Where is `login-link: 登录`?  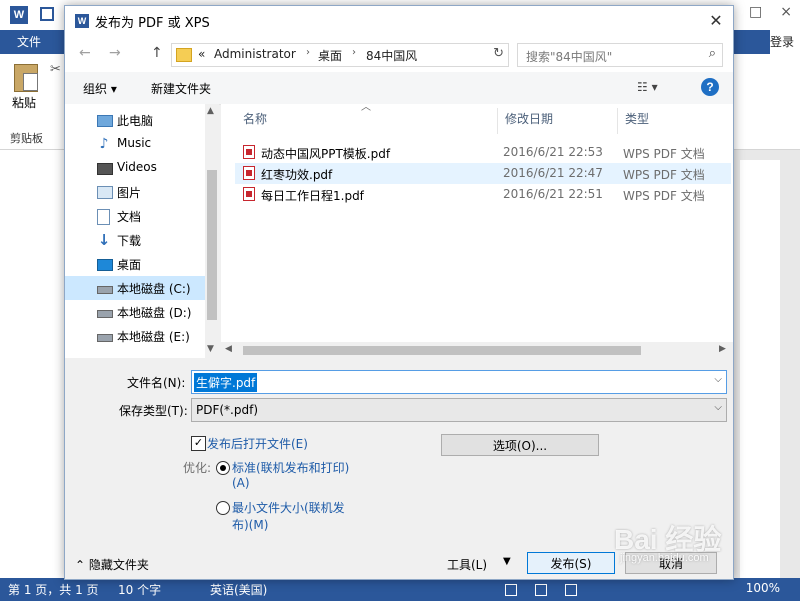
login-link: 登录 is located at coordinates (785, 42).